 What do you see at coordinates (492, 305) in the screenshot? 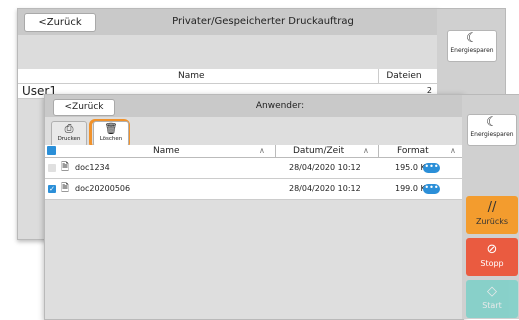
I see `start-label: Start` at bounding box center [492, 305].